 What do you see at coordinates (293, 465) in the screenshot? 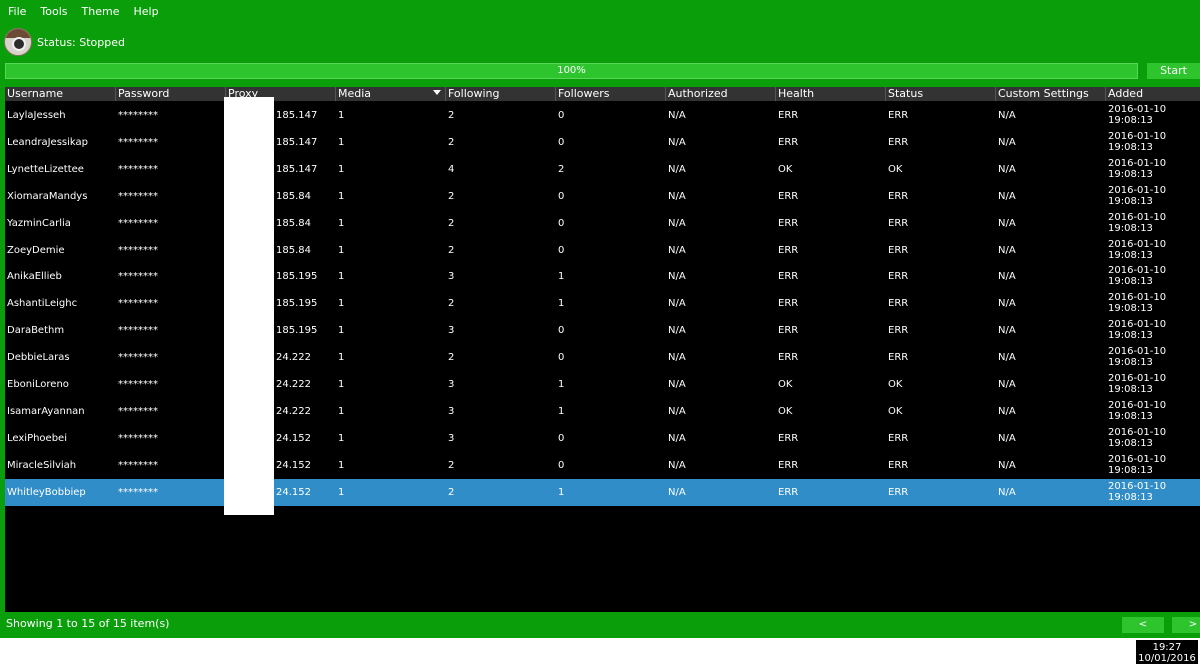
I see `cell-proxy: 24.152` at bounding box center [293, 465].